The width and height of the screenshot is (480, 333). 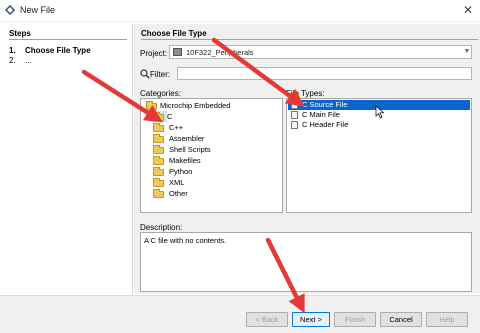 What do you see at coordinates (185, 240) in the screenshot?
I see `description-text: A C file with no contents.` at bounding box center [185, 240].